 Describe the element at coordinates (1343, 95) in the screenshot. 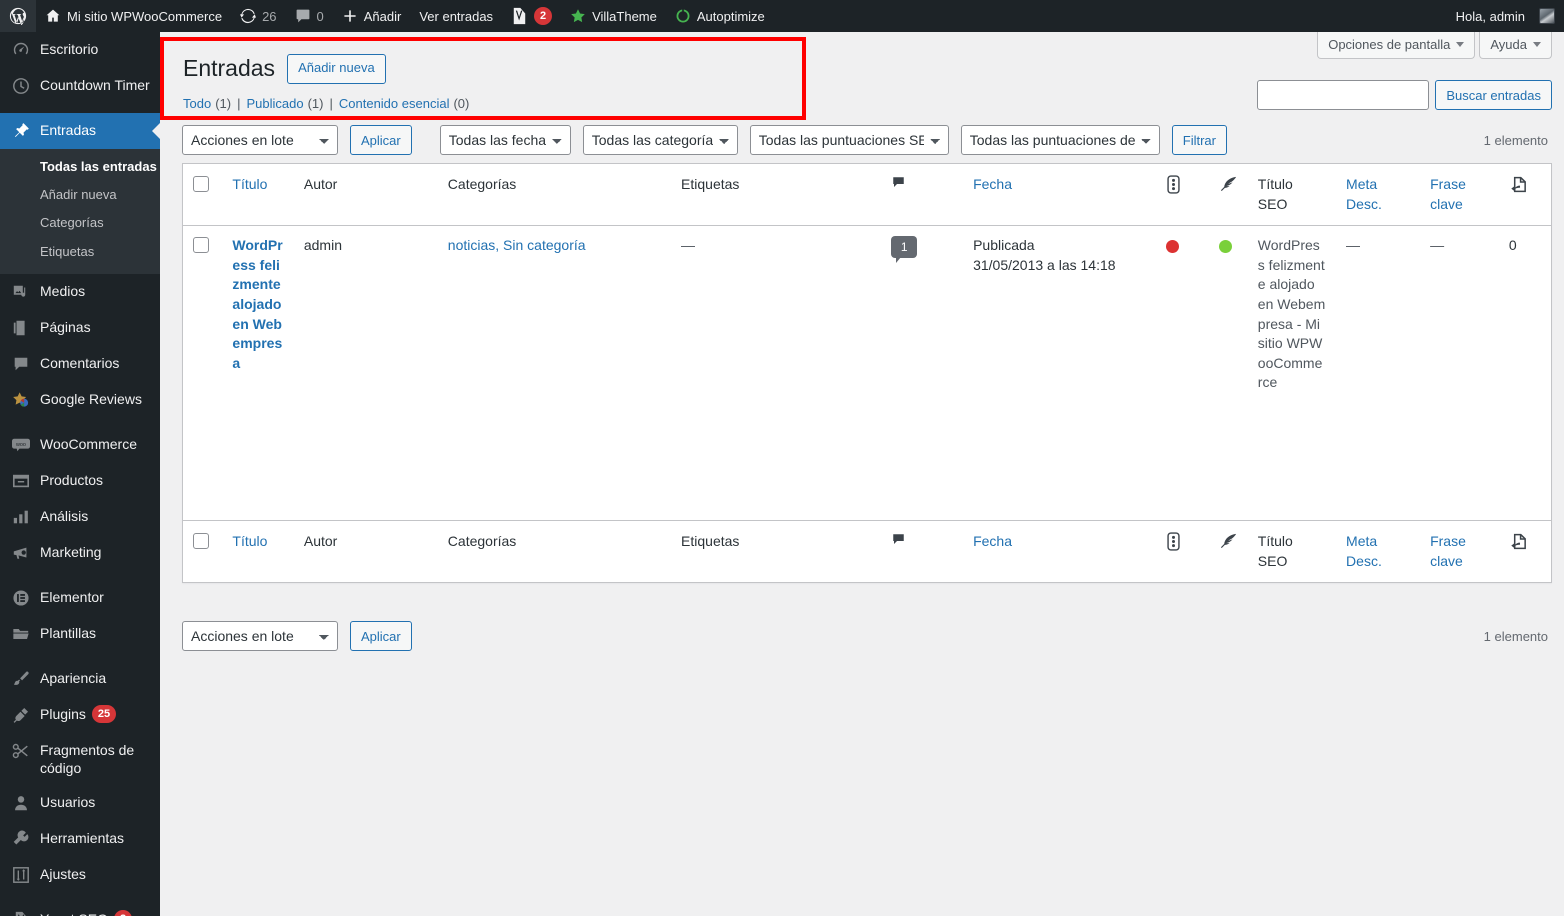

I see `search-input` at that location.